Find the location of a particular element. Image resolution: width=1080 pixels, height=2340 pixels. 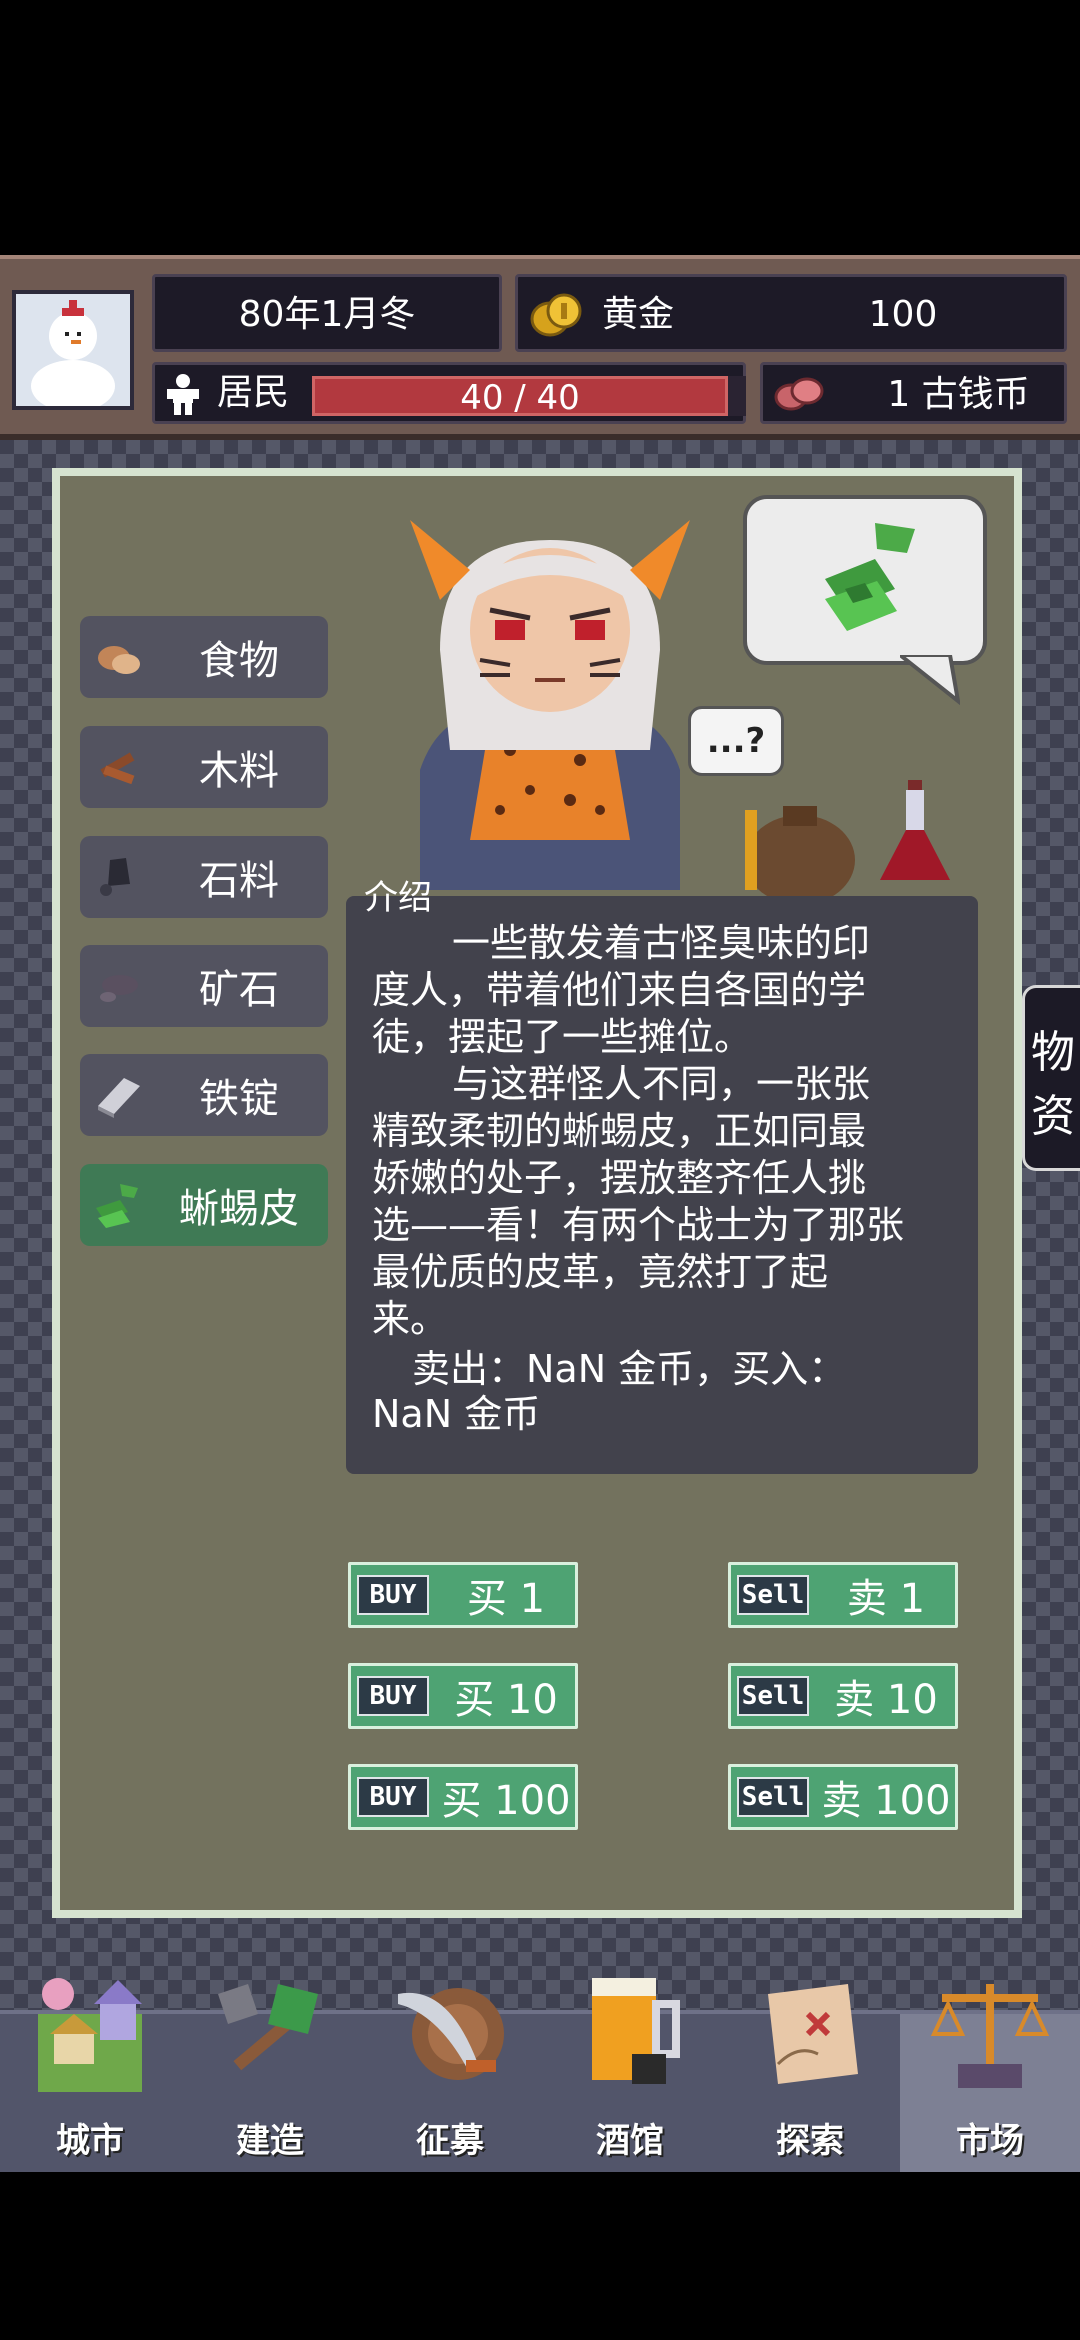

description-title: 介绍 is located at coordinates (398, 898).